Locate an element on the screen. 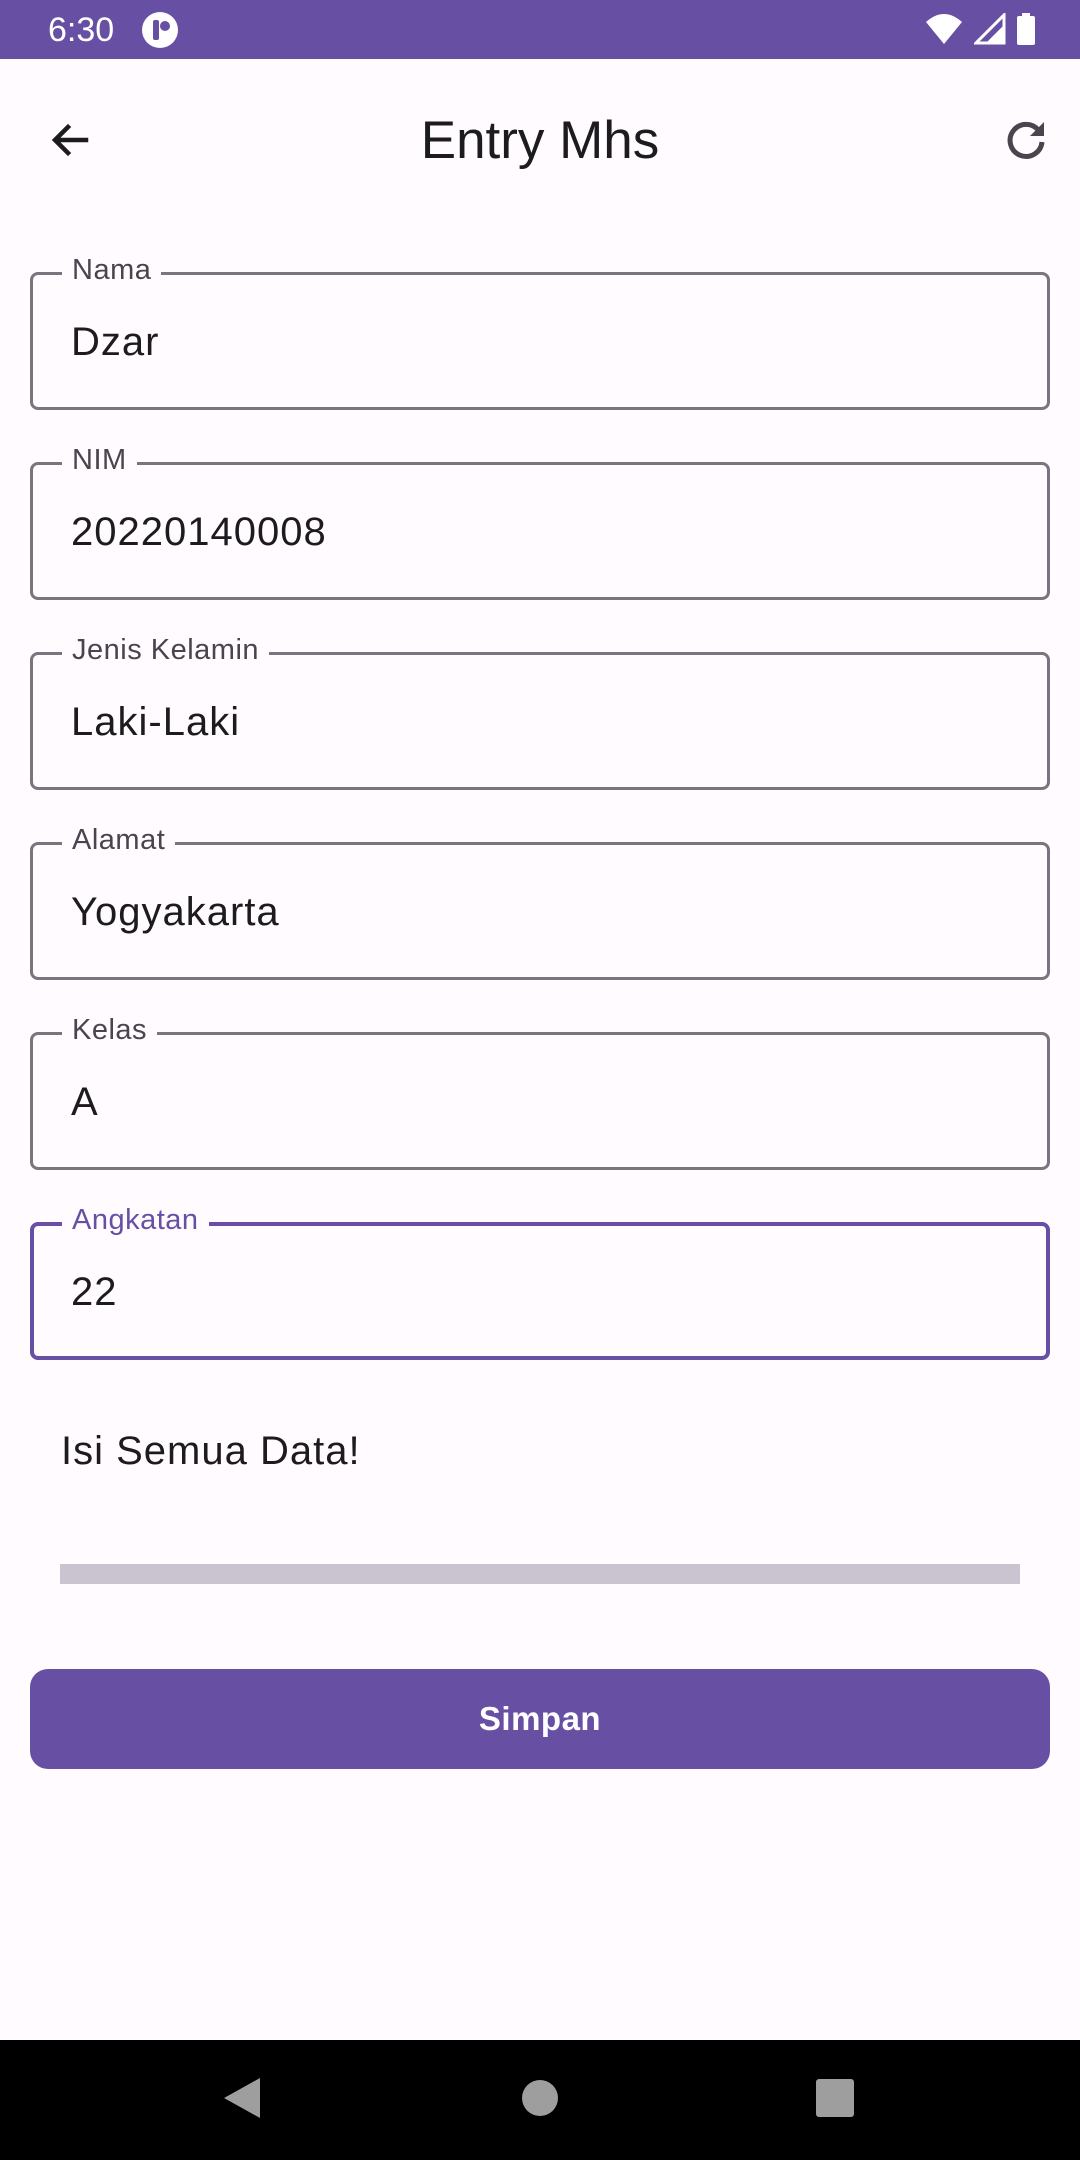 The height and width of the screenshot is (2160, 1080). nama-label: Nama is located at coordinates (112, 270).